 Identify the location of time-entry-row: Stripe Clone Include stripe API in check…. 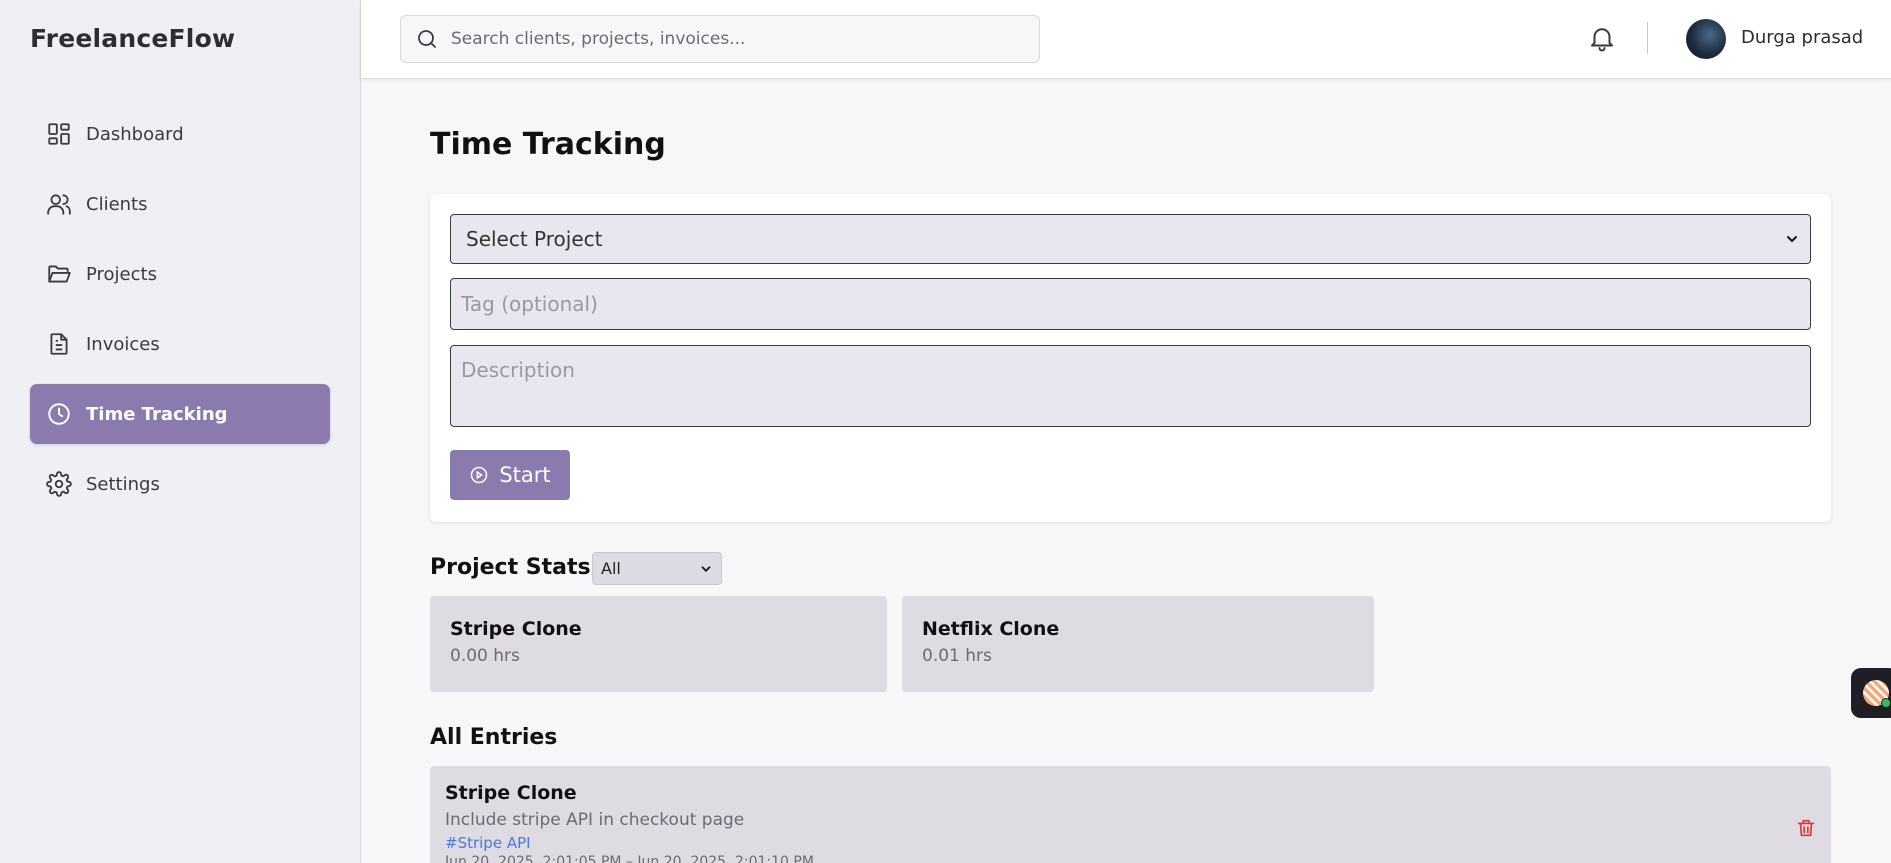
(1130, 814).